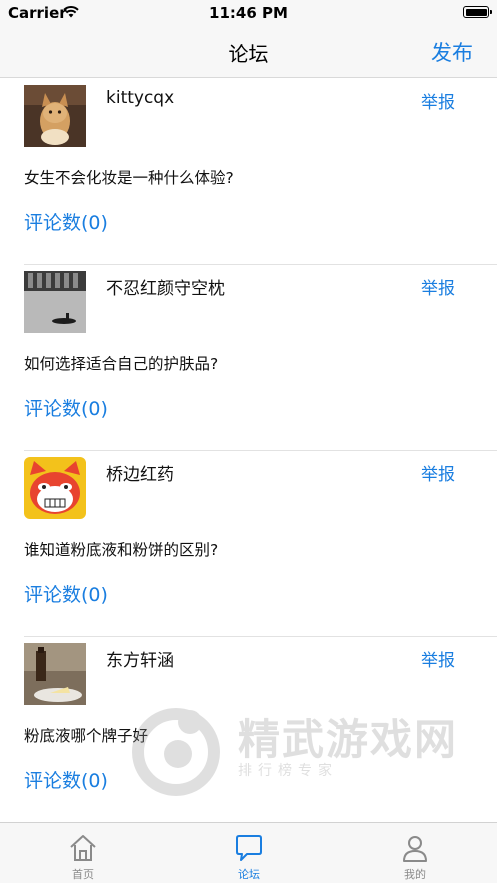 The height and width of the screenshot is (884, 497). I want to click on page-title: 论坛, so click(248, 54).